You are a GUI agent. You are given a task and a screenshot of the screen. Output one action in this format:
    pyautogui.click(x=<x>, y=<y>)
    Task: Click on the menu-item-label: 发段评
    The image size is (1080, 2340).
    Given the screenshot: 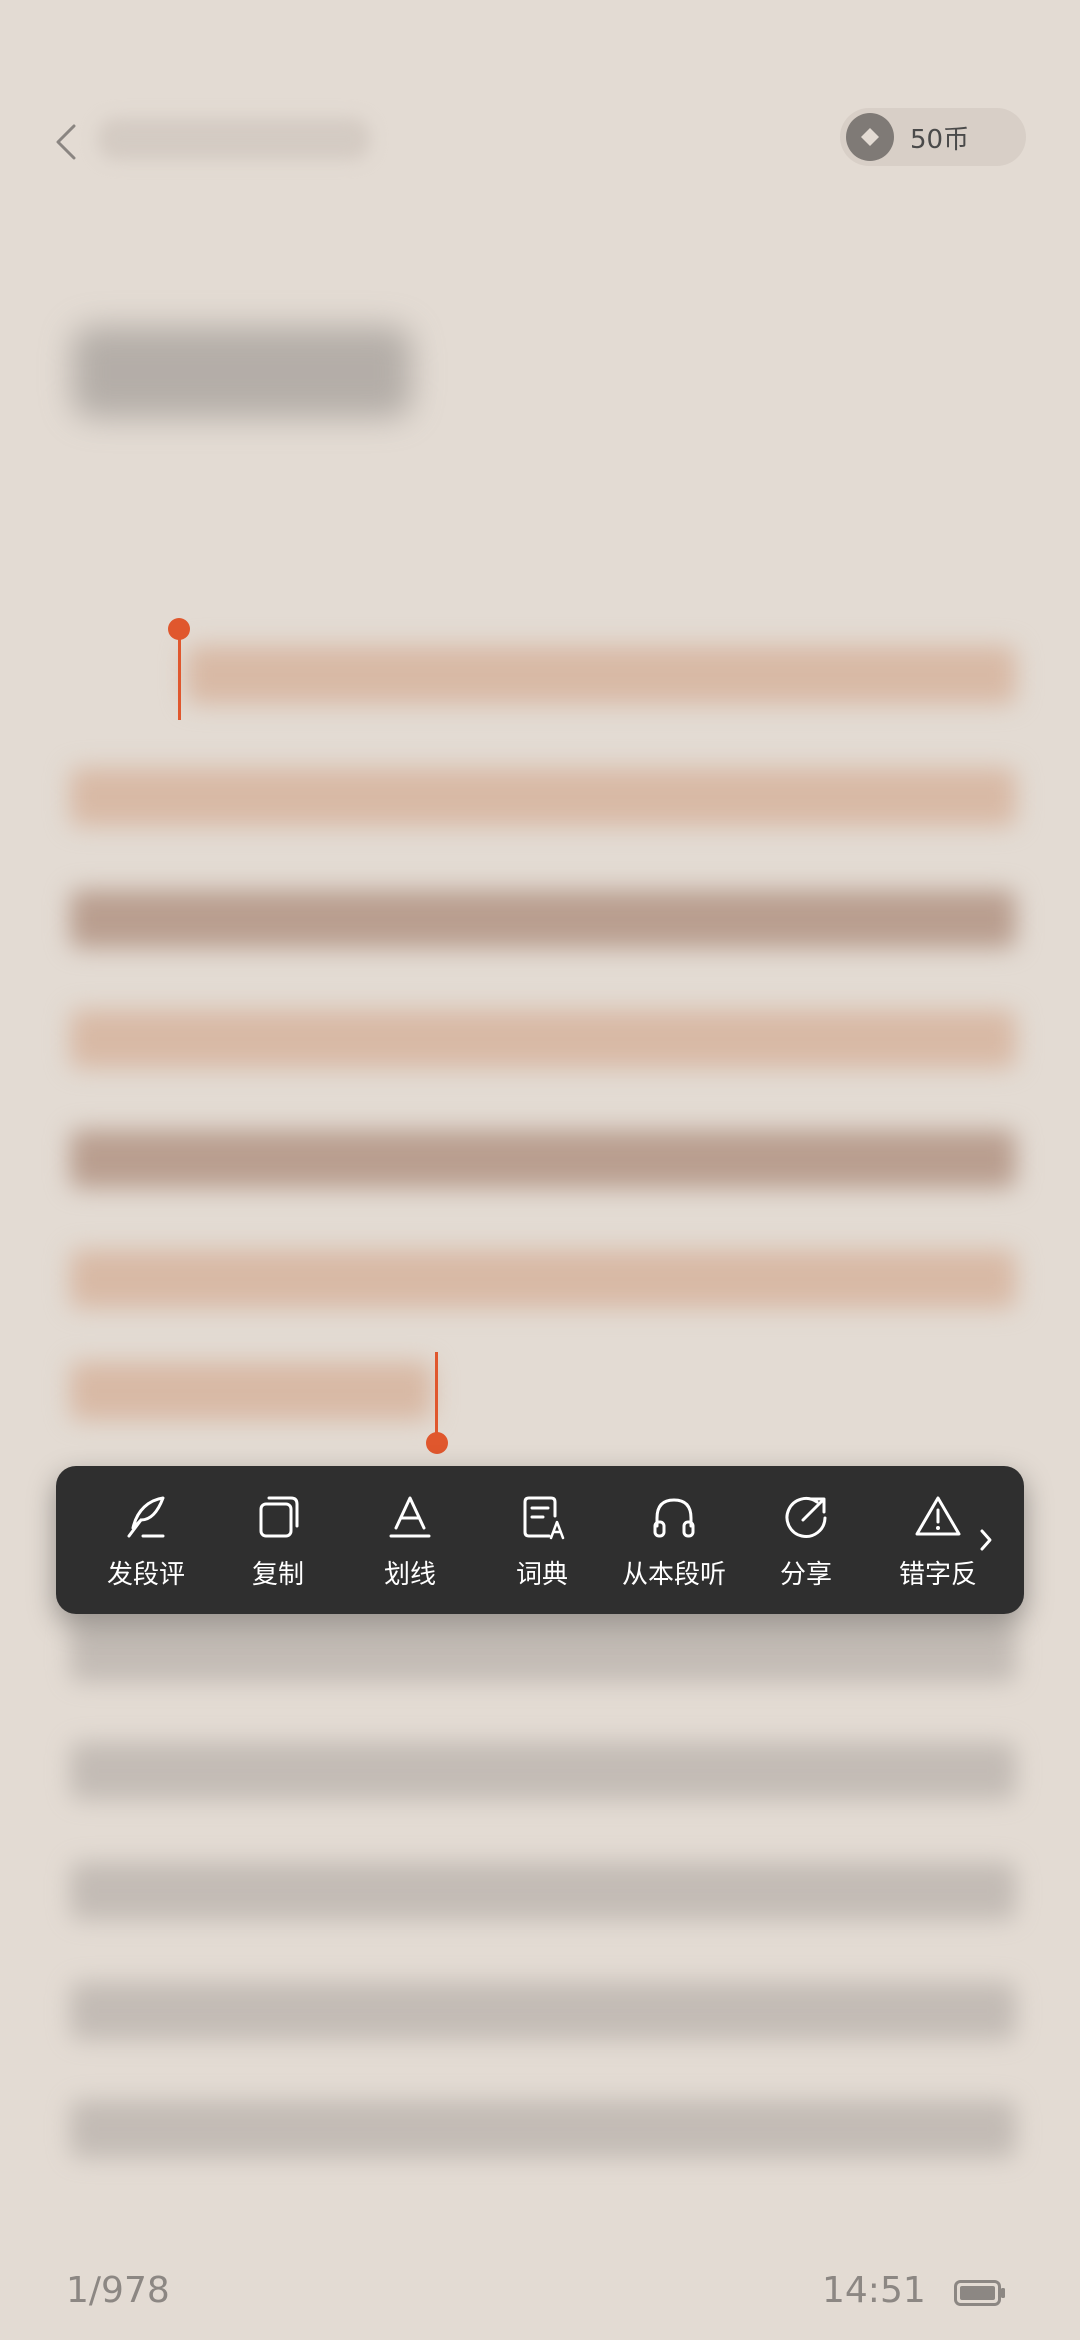 What is the action you would take?
    pyautogui.click(x=145, y=1574)
    